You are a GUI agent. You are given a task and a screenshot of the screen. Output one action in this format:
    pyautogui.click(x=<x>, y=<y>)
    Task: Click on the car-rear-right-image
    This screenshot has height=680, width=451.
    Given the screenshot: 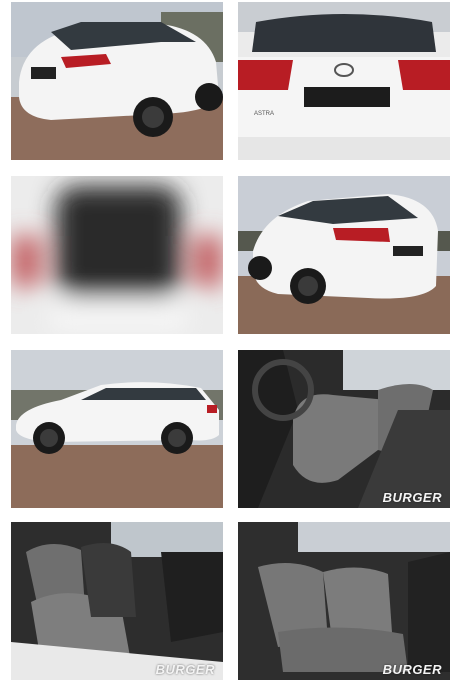 What is the action you would take?
    pyautogui.click(x=344, y=255)
    